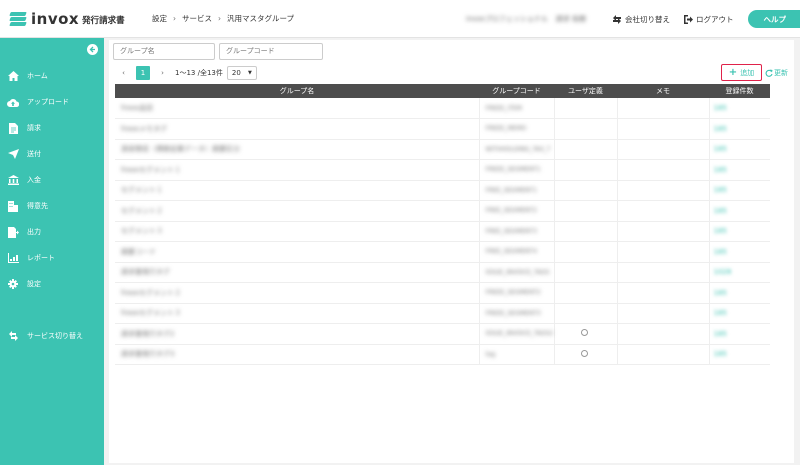 This screenshot has height=465, width=800. I want to click on user-organization: invoxプロフェッショナル, so click(507, 19).